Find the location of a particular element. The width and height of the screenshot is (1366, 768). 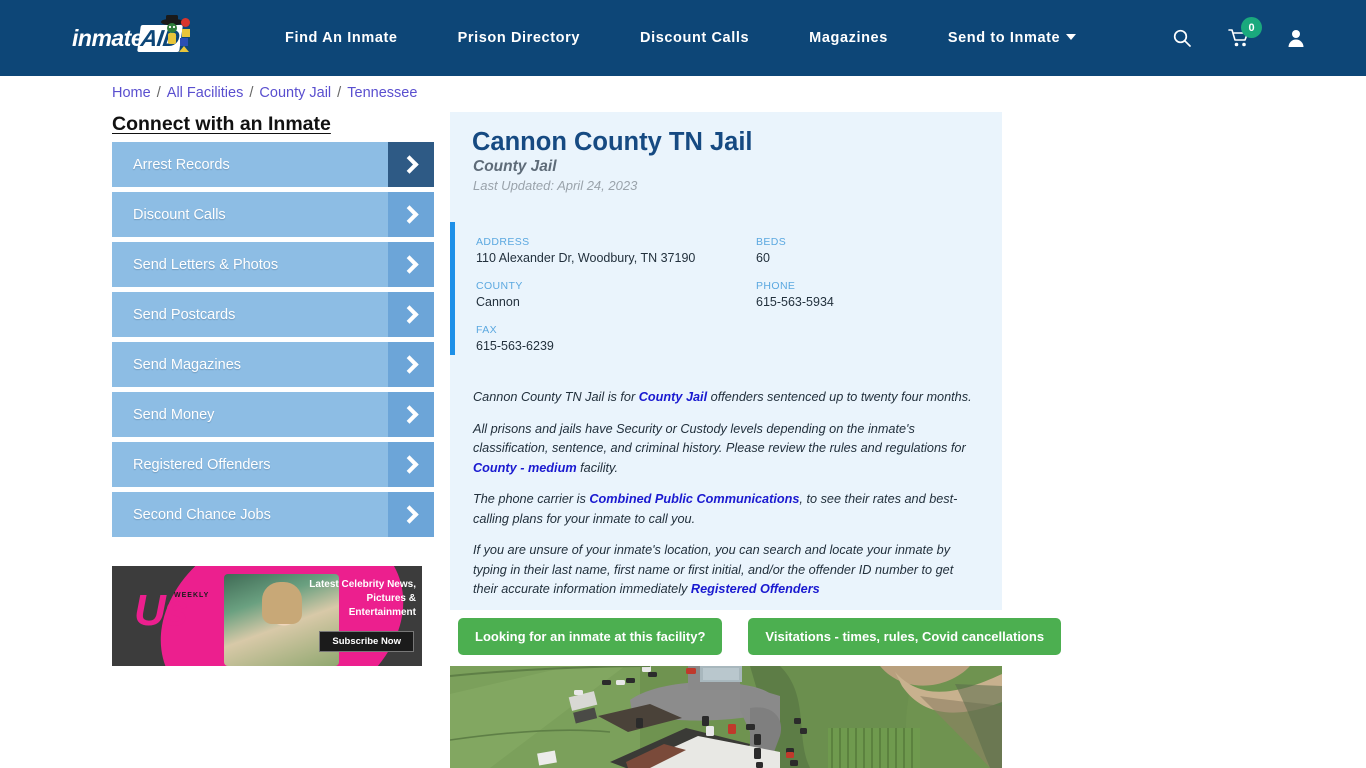

nav-prison-directory: Prison Directory is located at coordinates (519, 38).